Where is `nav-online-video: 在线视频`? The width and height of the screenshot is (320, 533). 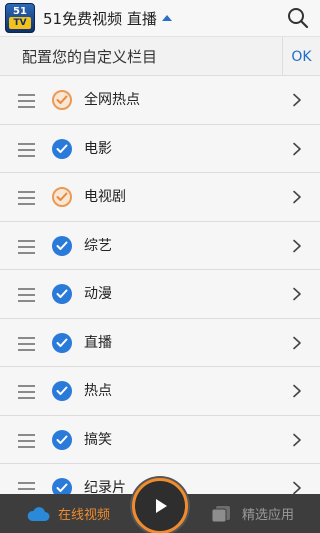
nav-online-video: 在线视频 is located at coordinates (68, 513).